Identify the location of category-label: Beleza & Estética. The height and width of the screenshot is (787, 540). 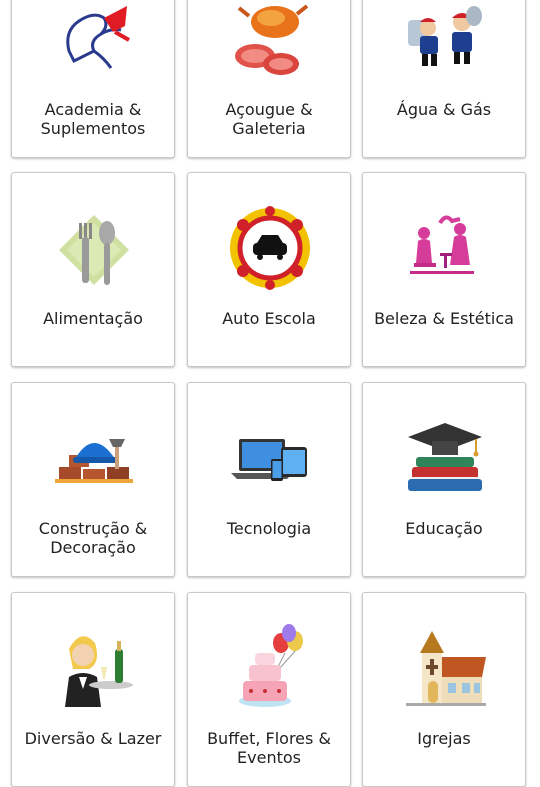
(444, 318).